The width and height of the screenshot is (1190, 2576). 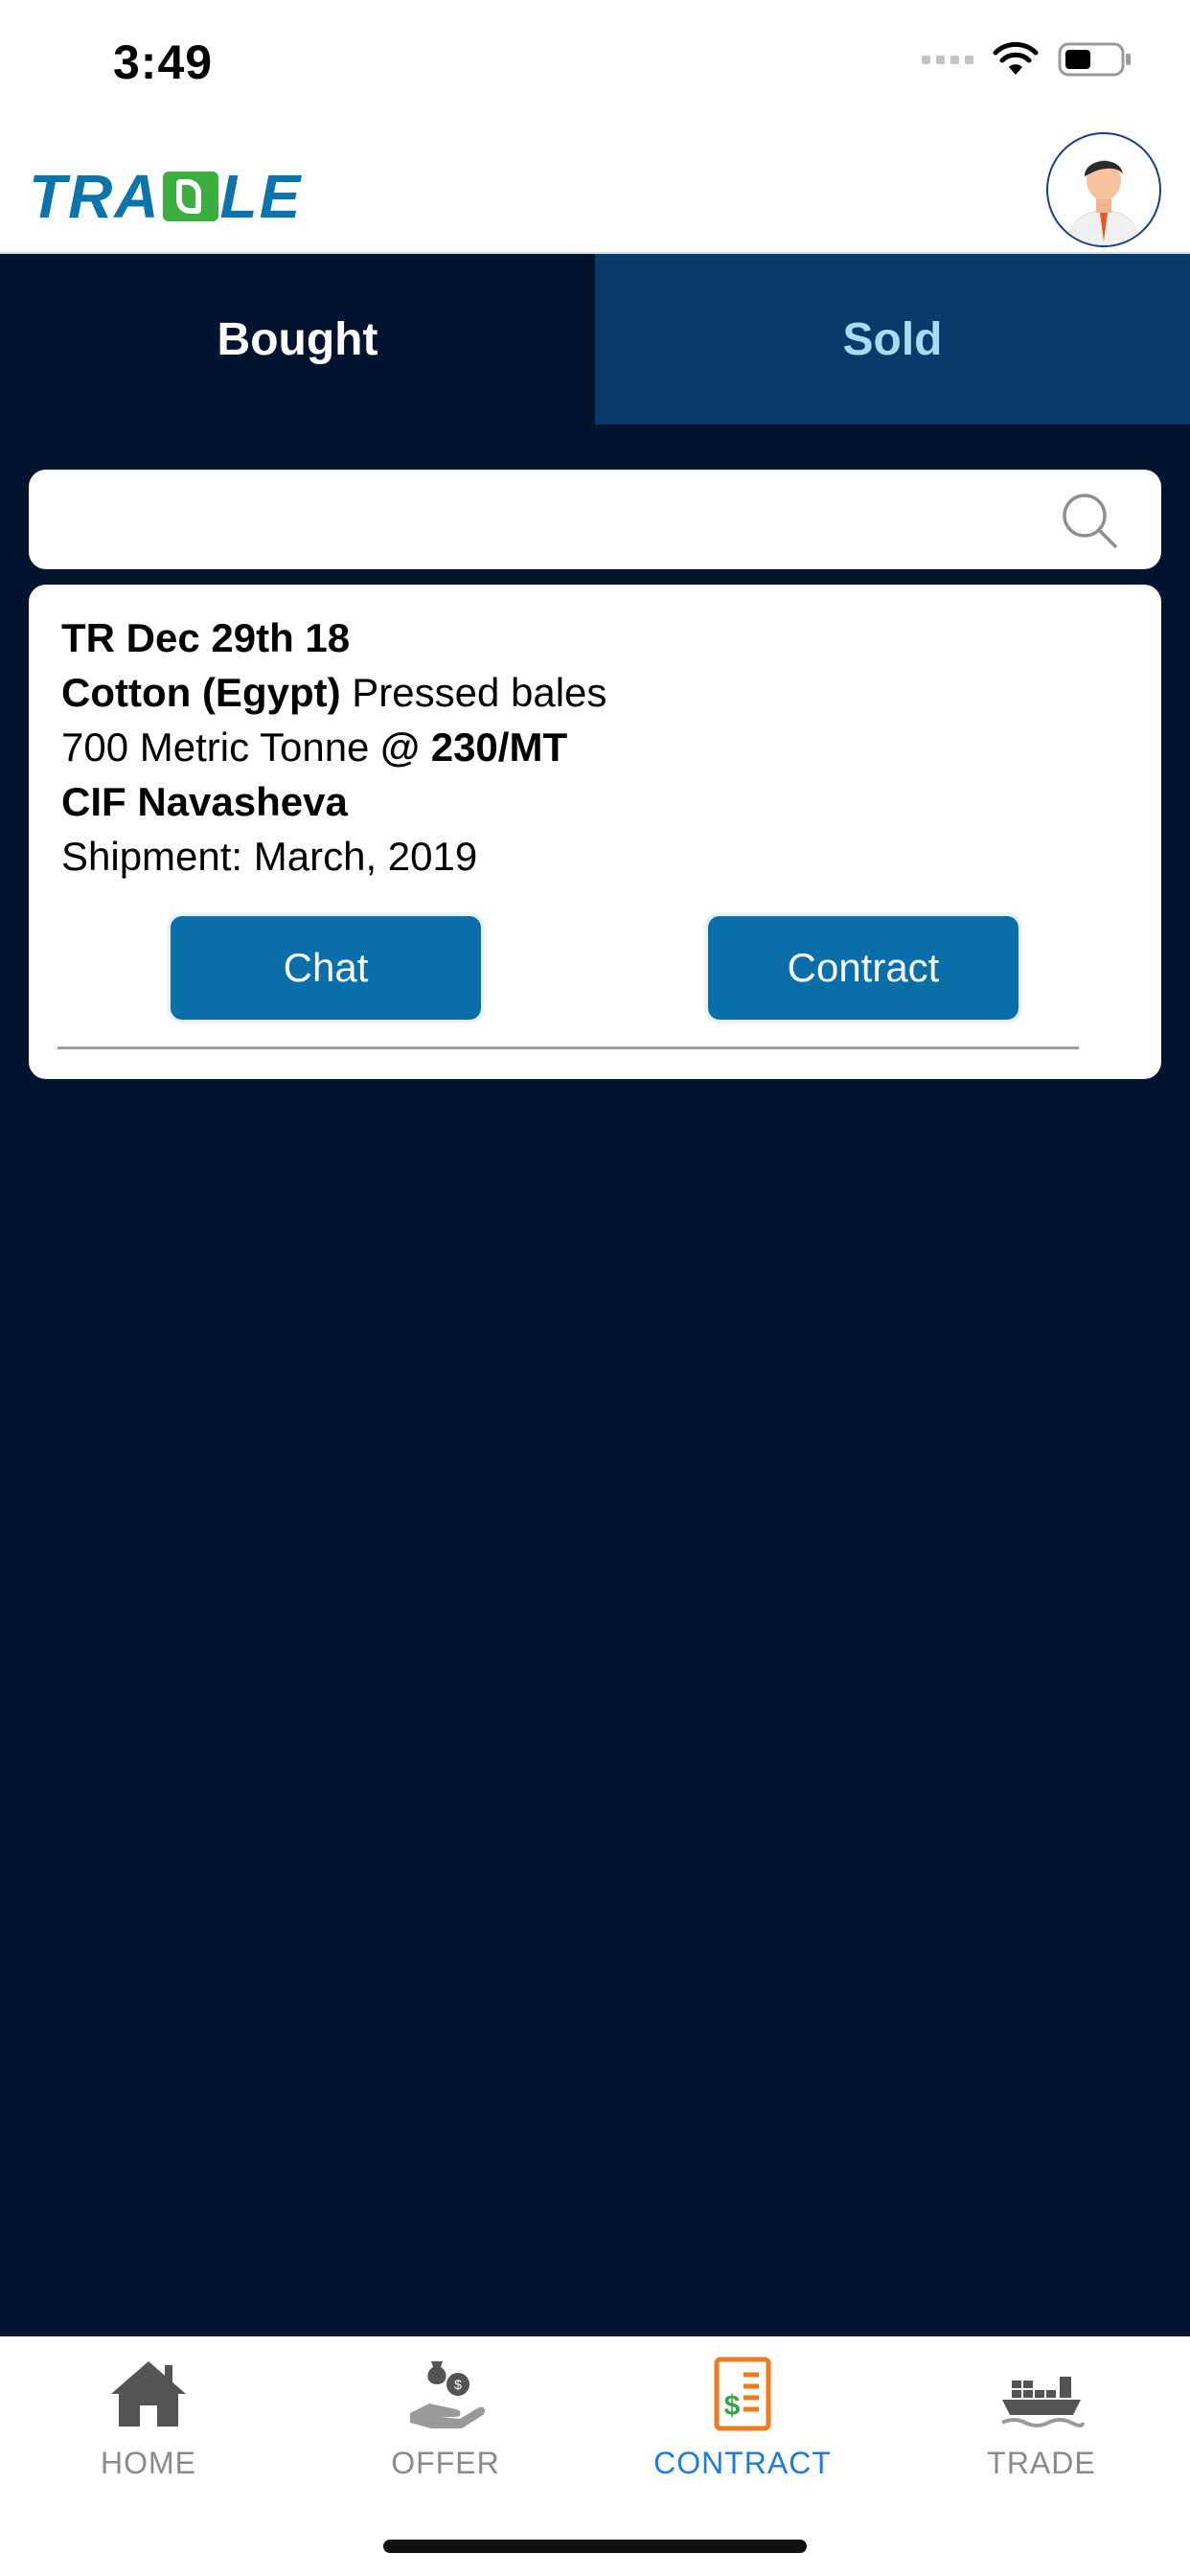 What do you see at coordinates (863, 968) in the screenshot?
I see `contract-button: Contract` at bounding box center [863, 968].